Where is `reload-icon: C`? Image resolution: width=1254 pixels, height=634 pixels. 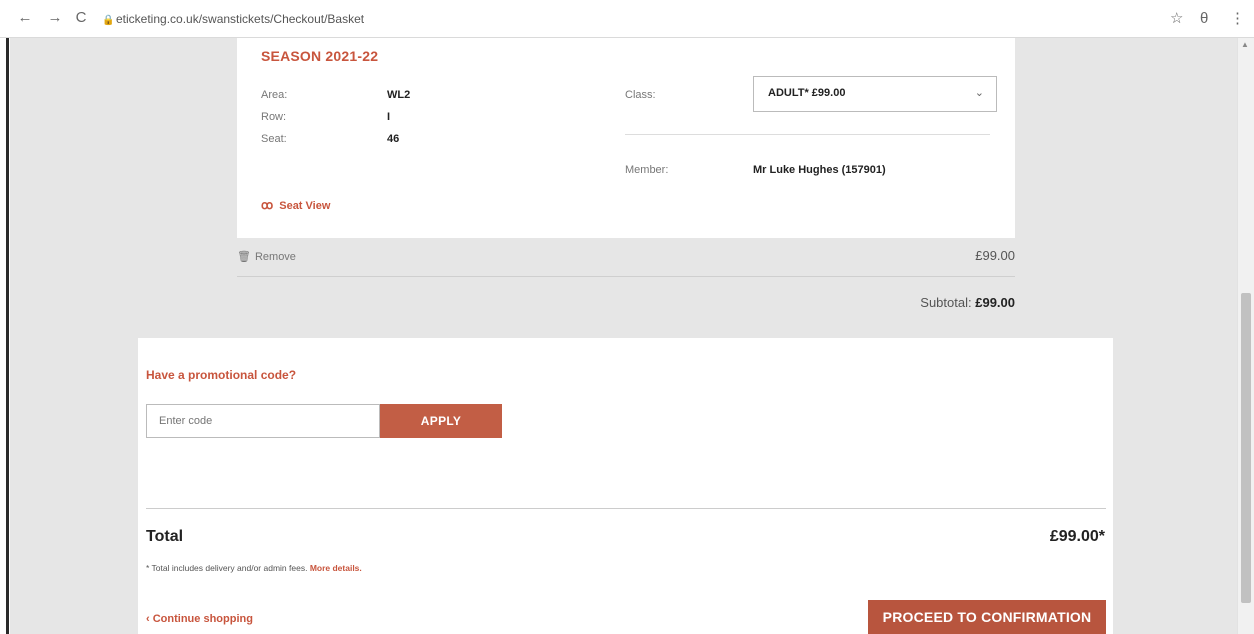 reload-icon: C is located at coordinates (81, 18).